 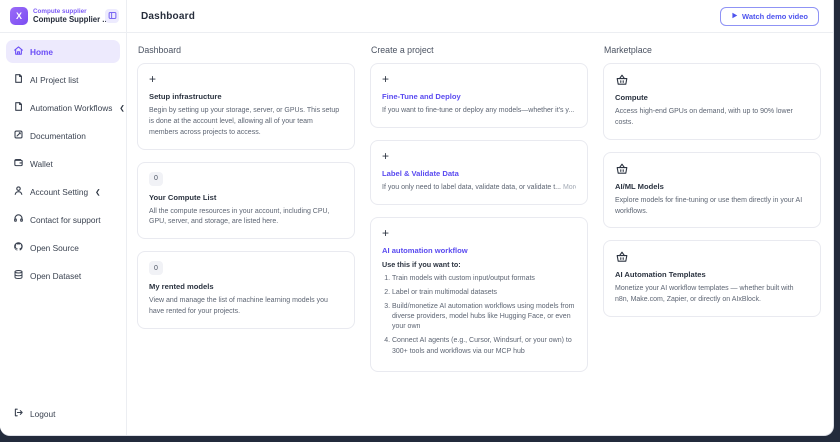 What do you see at coordinates (42, 51) in the screenshot?
I see `sidebar-item-label: Home` at bounding box center [42, 51].